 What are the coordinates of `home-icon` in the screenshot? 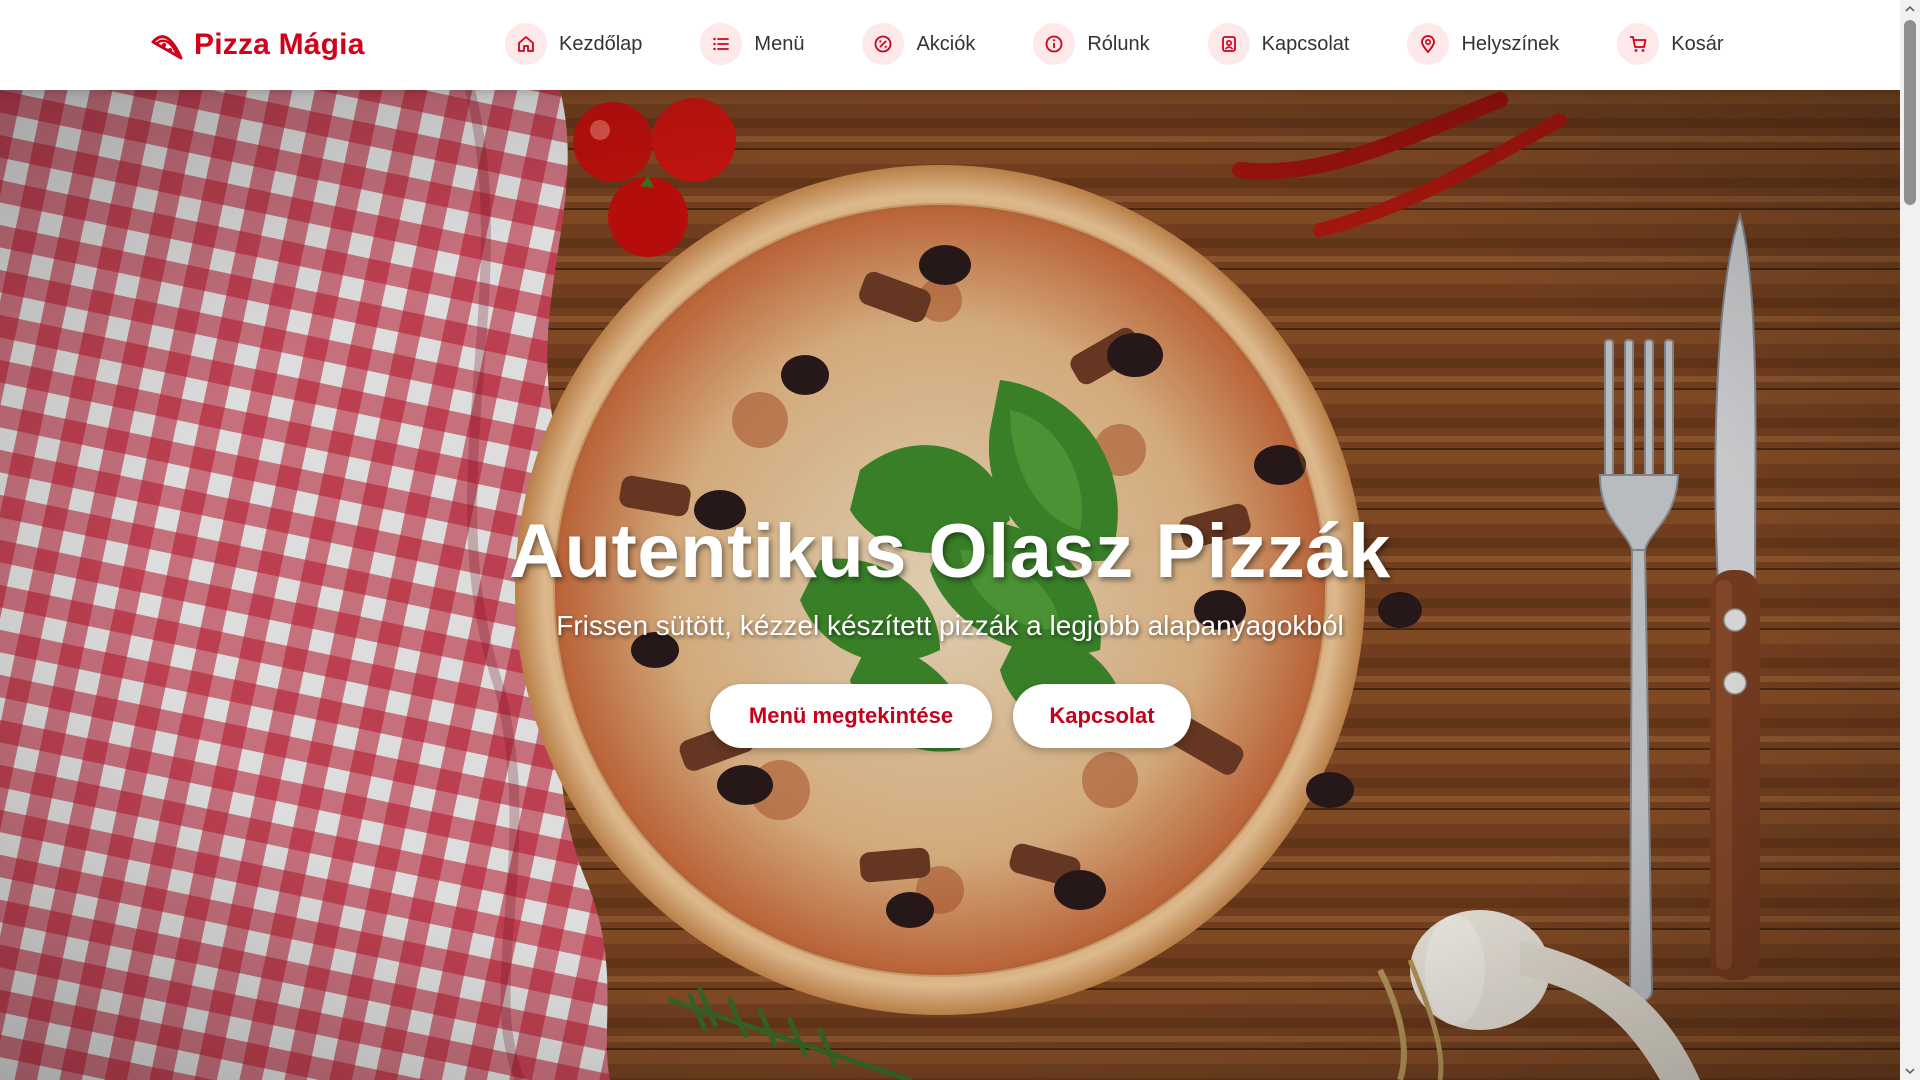 It's located at (526, 44).